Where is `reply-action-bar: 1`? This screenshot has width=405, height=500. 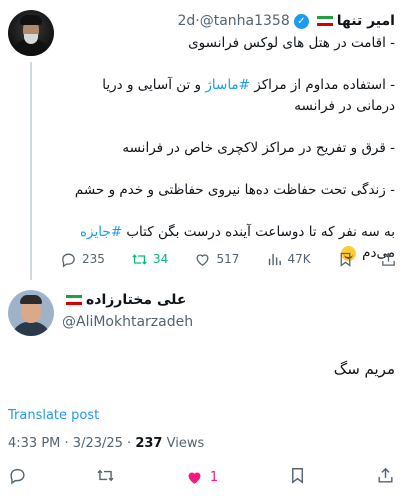
reply-action-bar: 1 is located at coordinates (201, 477).